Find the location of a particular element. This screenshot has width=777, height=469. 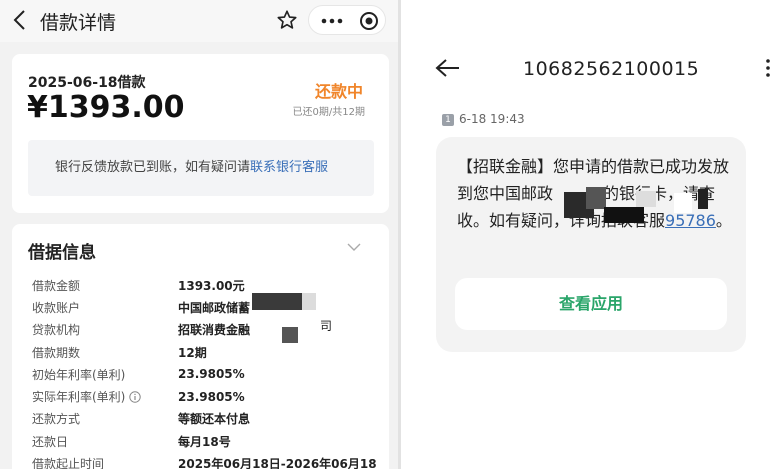

status-badge: 还款中 is located at coordinates (338, 91).